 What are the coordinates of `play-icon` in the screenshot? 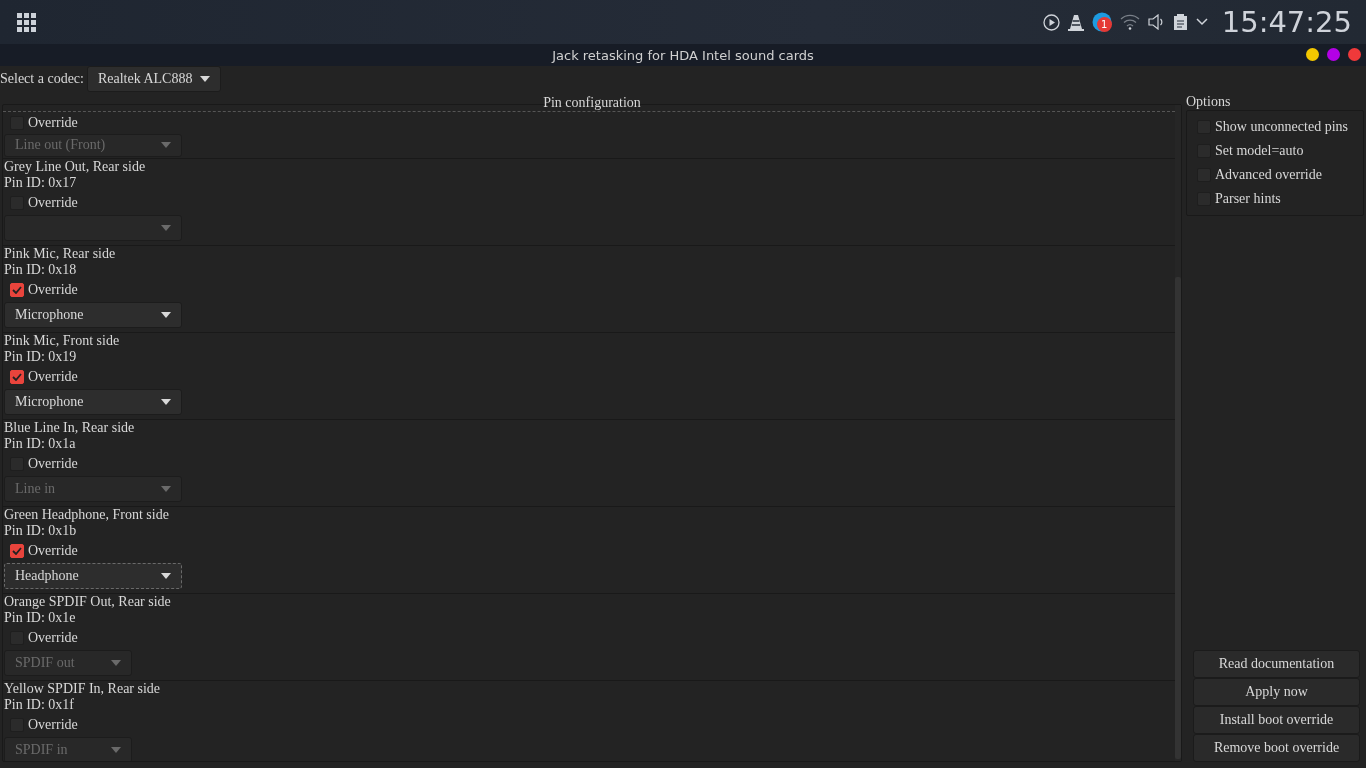 It's located at (1051, 22).